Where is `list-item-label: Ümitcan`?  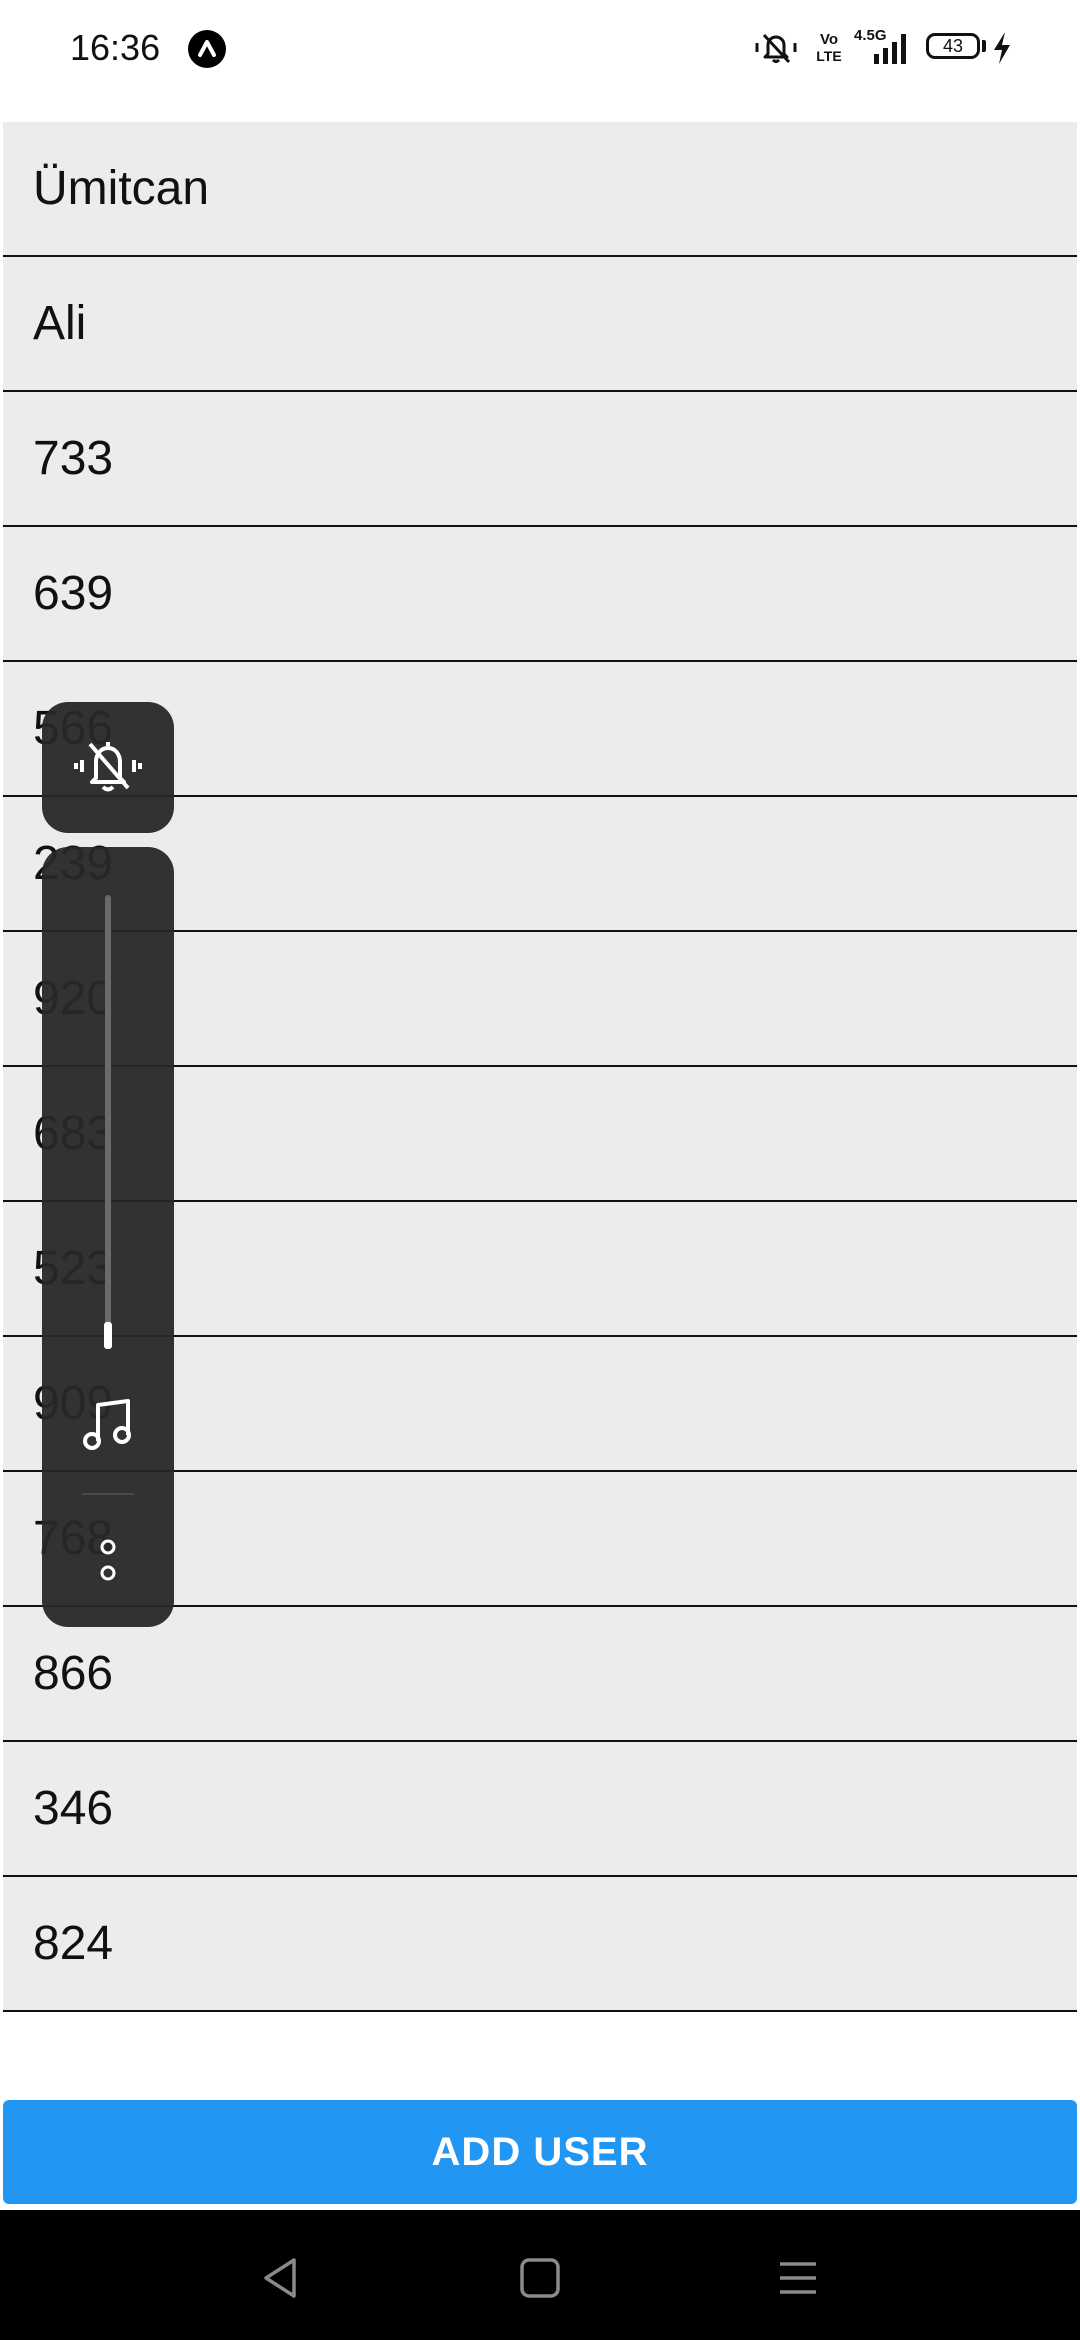
list-item-label: Ümitcan is located at coordinates (121, 188).